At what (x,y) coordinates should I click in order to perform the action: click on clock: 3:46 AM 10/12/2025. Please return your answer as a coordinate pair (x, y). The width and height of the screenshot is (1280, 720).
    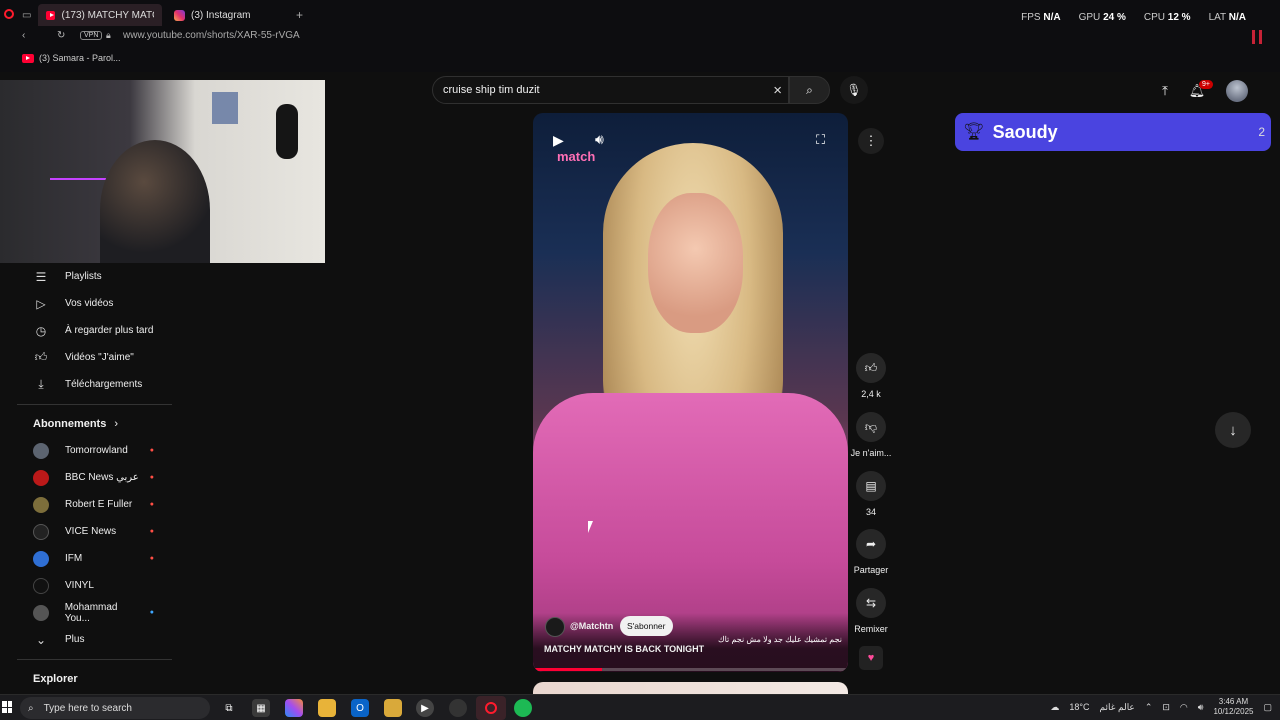
    Looking at the image, I should click on (1233, 707).